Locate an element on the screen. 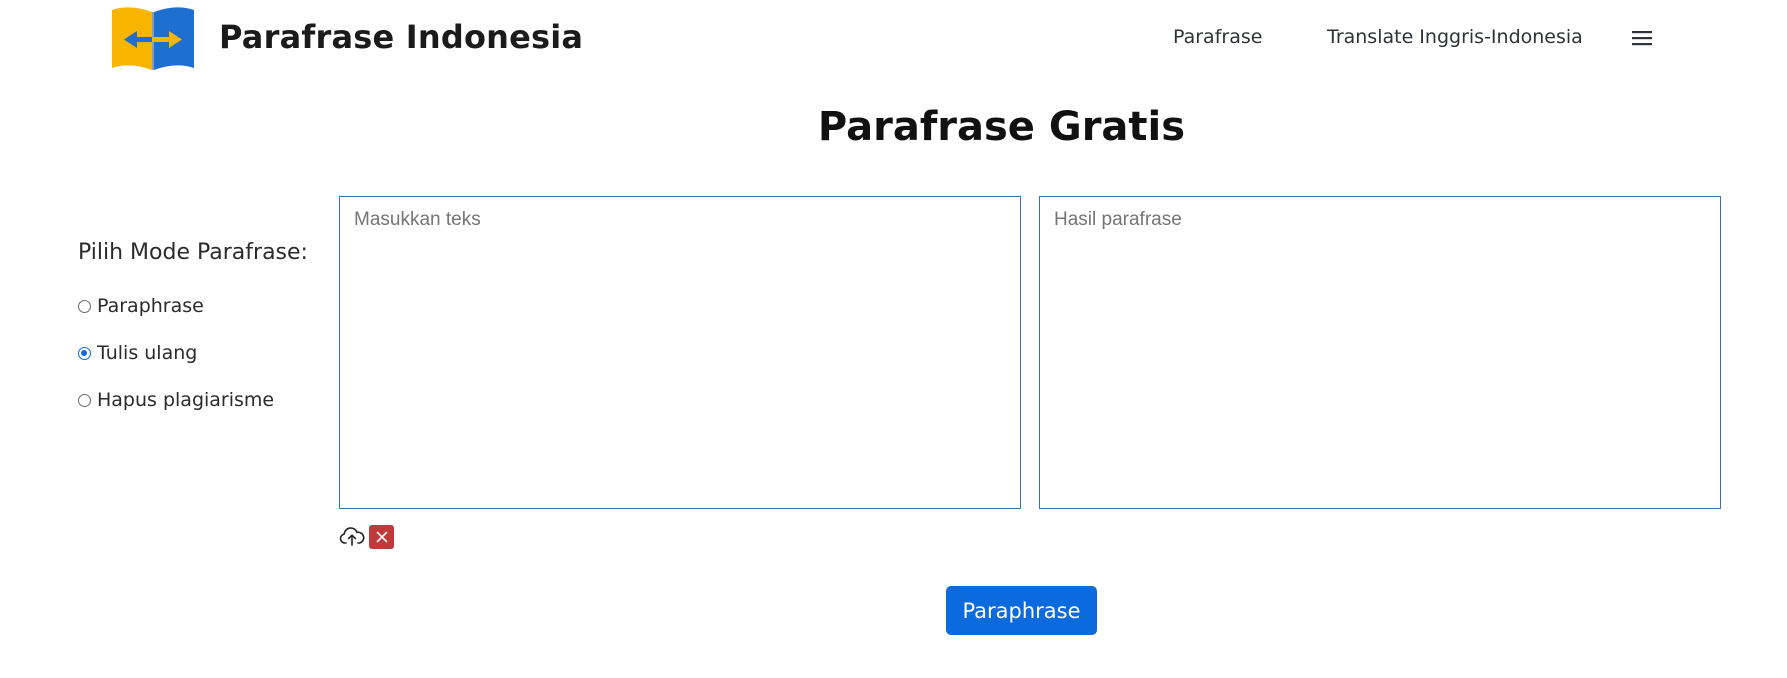 This screenshot has width=1787, height=678. cloud-upload-icon is located at coordinates (352, 536).